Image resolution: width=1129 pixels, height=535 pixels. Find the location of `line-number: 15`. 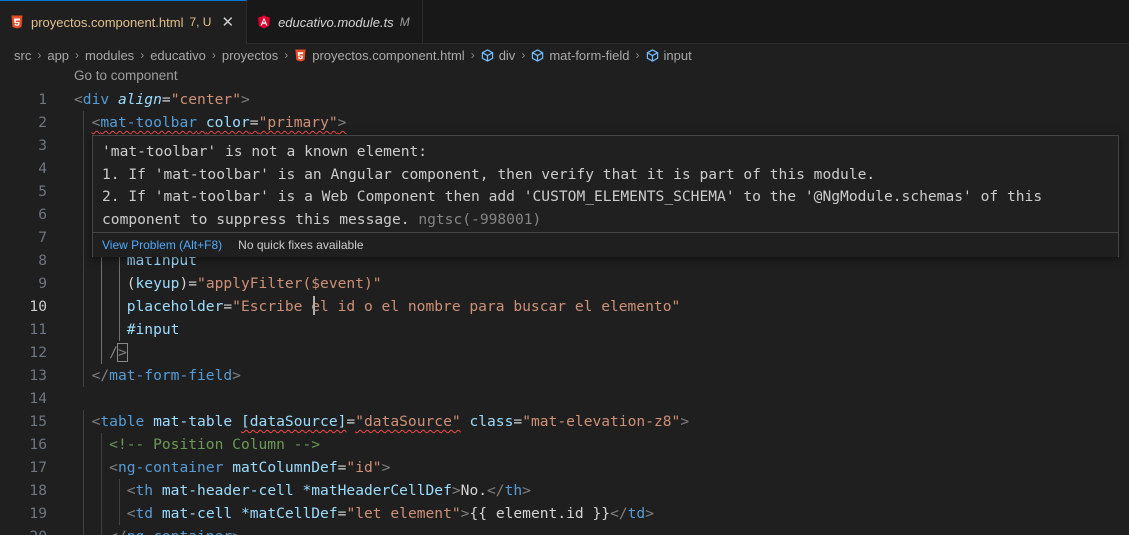

line-number: 15 is located at coordinates (38, 421).